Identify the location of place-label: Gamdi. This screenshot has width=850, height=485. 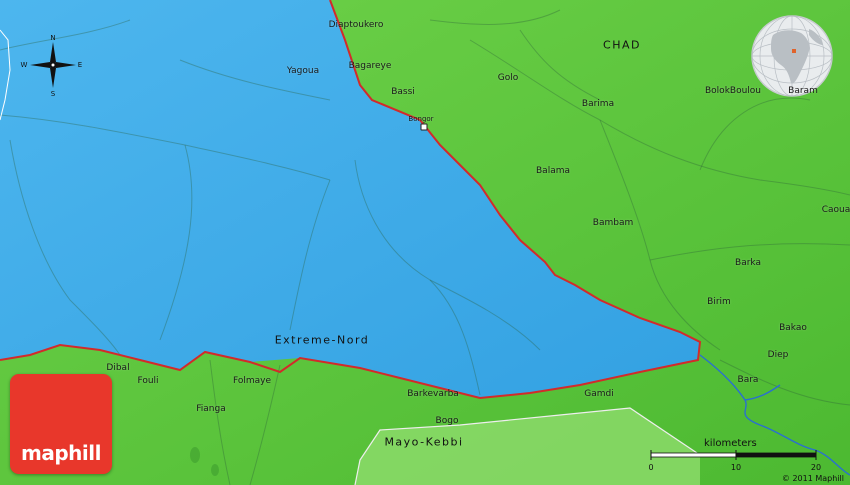
(598, 394).